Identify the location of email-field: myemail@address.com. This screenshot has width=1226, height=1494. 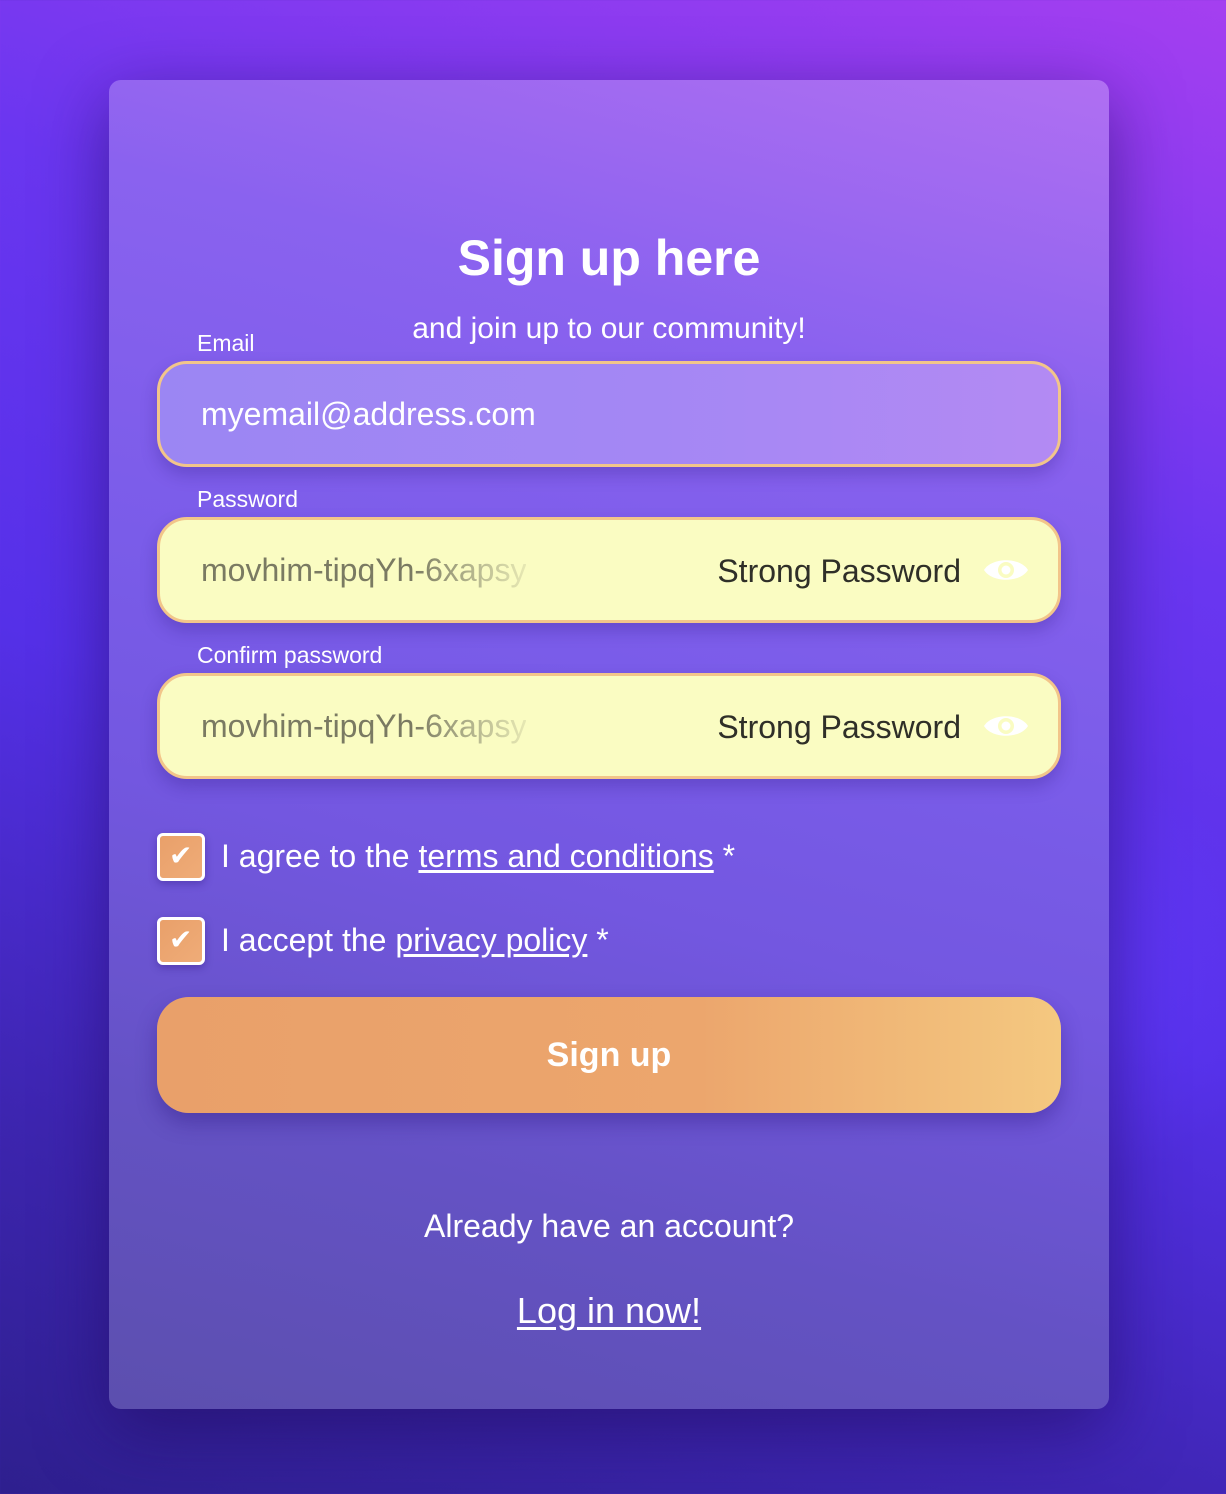
(609, 414).